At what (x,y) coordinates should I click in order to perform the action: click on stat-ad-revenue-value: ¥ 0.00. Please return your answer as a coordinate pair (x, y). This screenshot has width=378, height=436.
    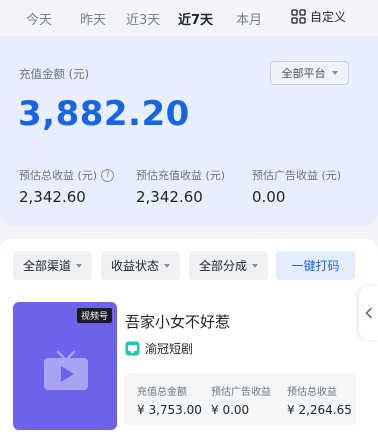
    Looking at the image, I should click on (230, 410).